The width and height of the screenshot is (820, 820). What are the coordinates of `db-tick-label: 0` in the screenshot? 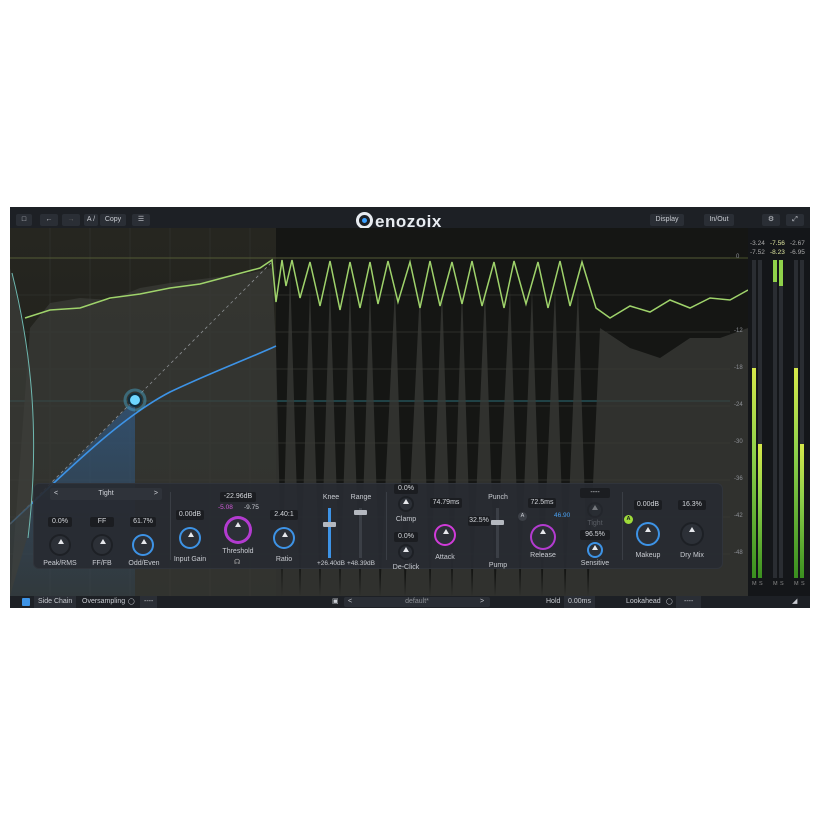 It's located at (738, 257).